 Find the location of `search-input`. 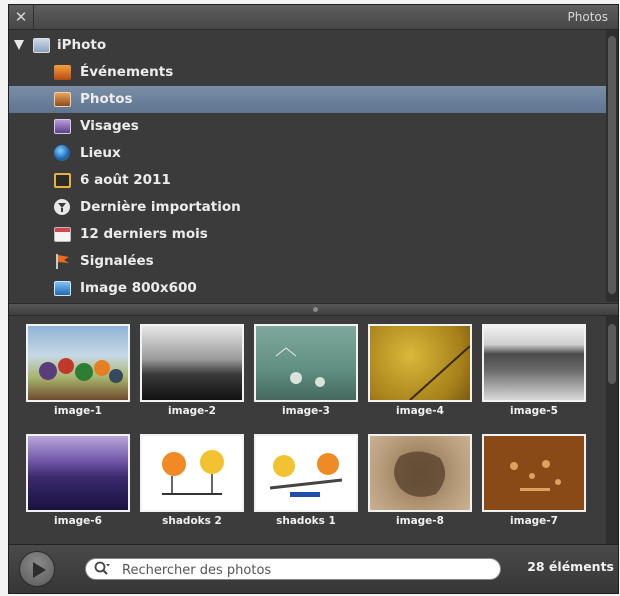

search-input is located at coordinates (307, 570).